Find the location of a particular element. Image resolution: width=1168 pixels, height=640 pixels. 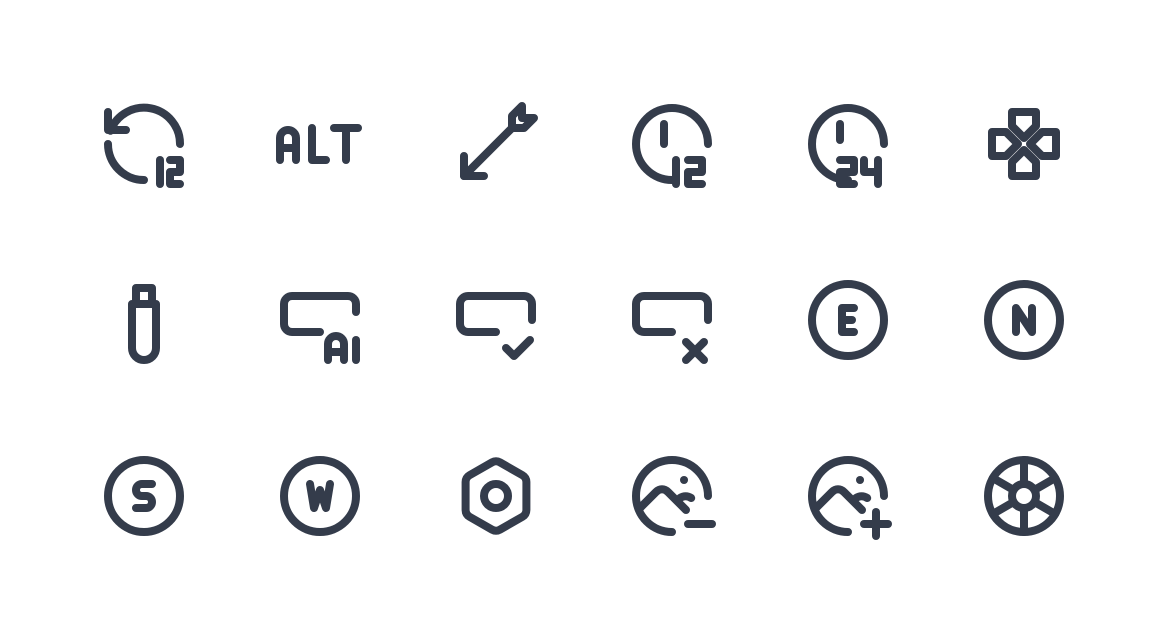

compass-e-icon is located at coordinates (848, 320).